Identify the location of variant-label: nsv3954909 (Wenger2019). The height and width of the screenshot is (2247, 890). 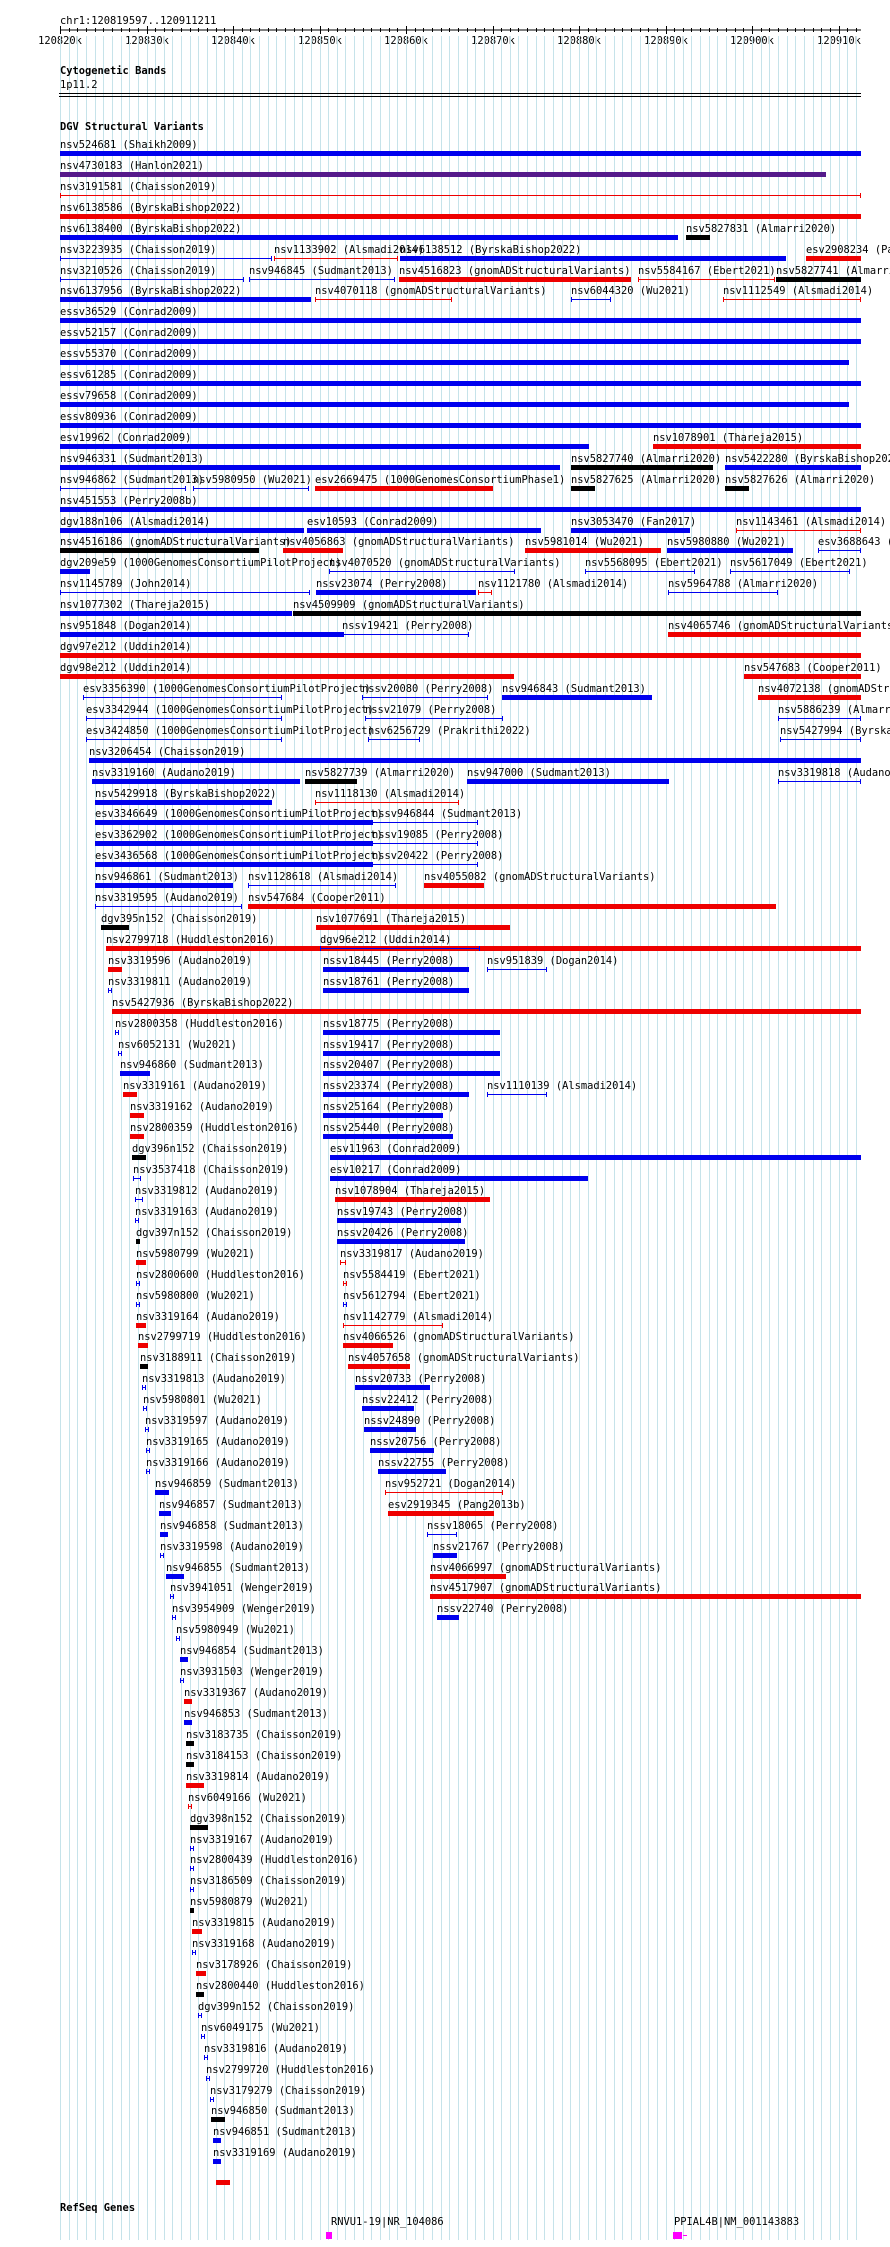
(244, 1609).